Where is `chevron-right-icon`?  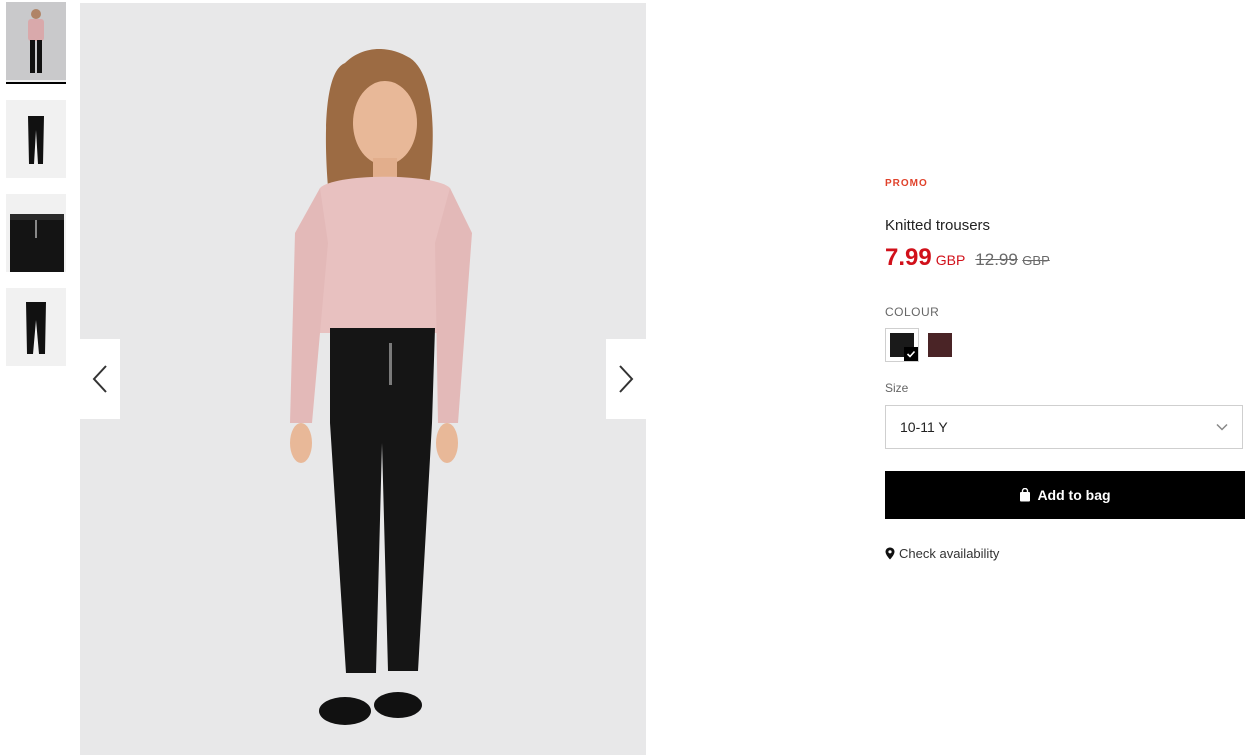
chevron-right-icon is located at coordinates (626, 379).